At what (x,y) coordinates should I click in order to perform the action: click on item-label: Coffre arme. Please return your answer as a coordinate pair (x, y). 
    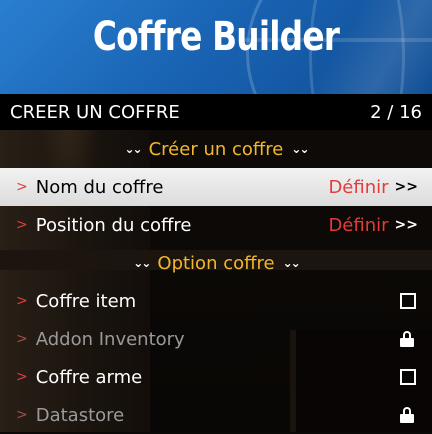
    Looking at the image, I should click on (89, 377).